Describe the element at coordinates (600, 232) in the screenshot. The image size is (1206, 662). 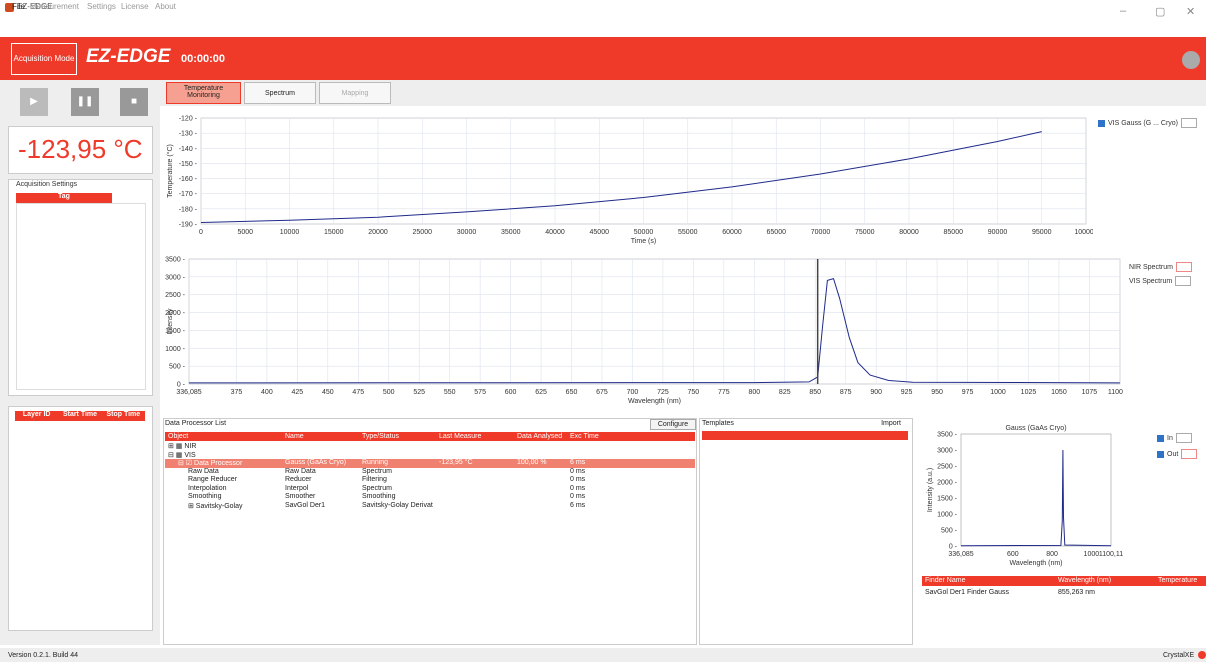
I see `x-tick-label: 45000` at that location.